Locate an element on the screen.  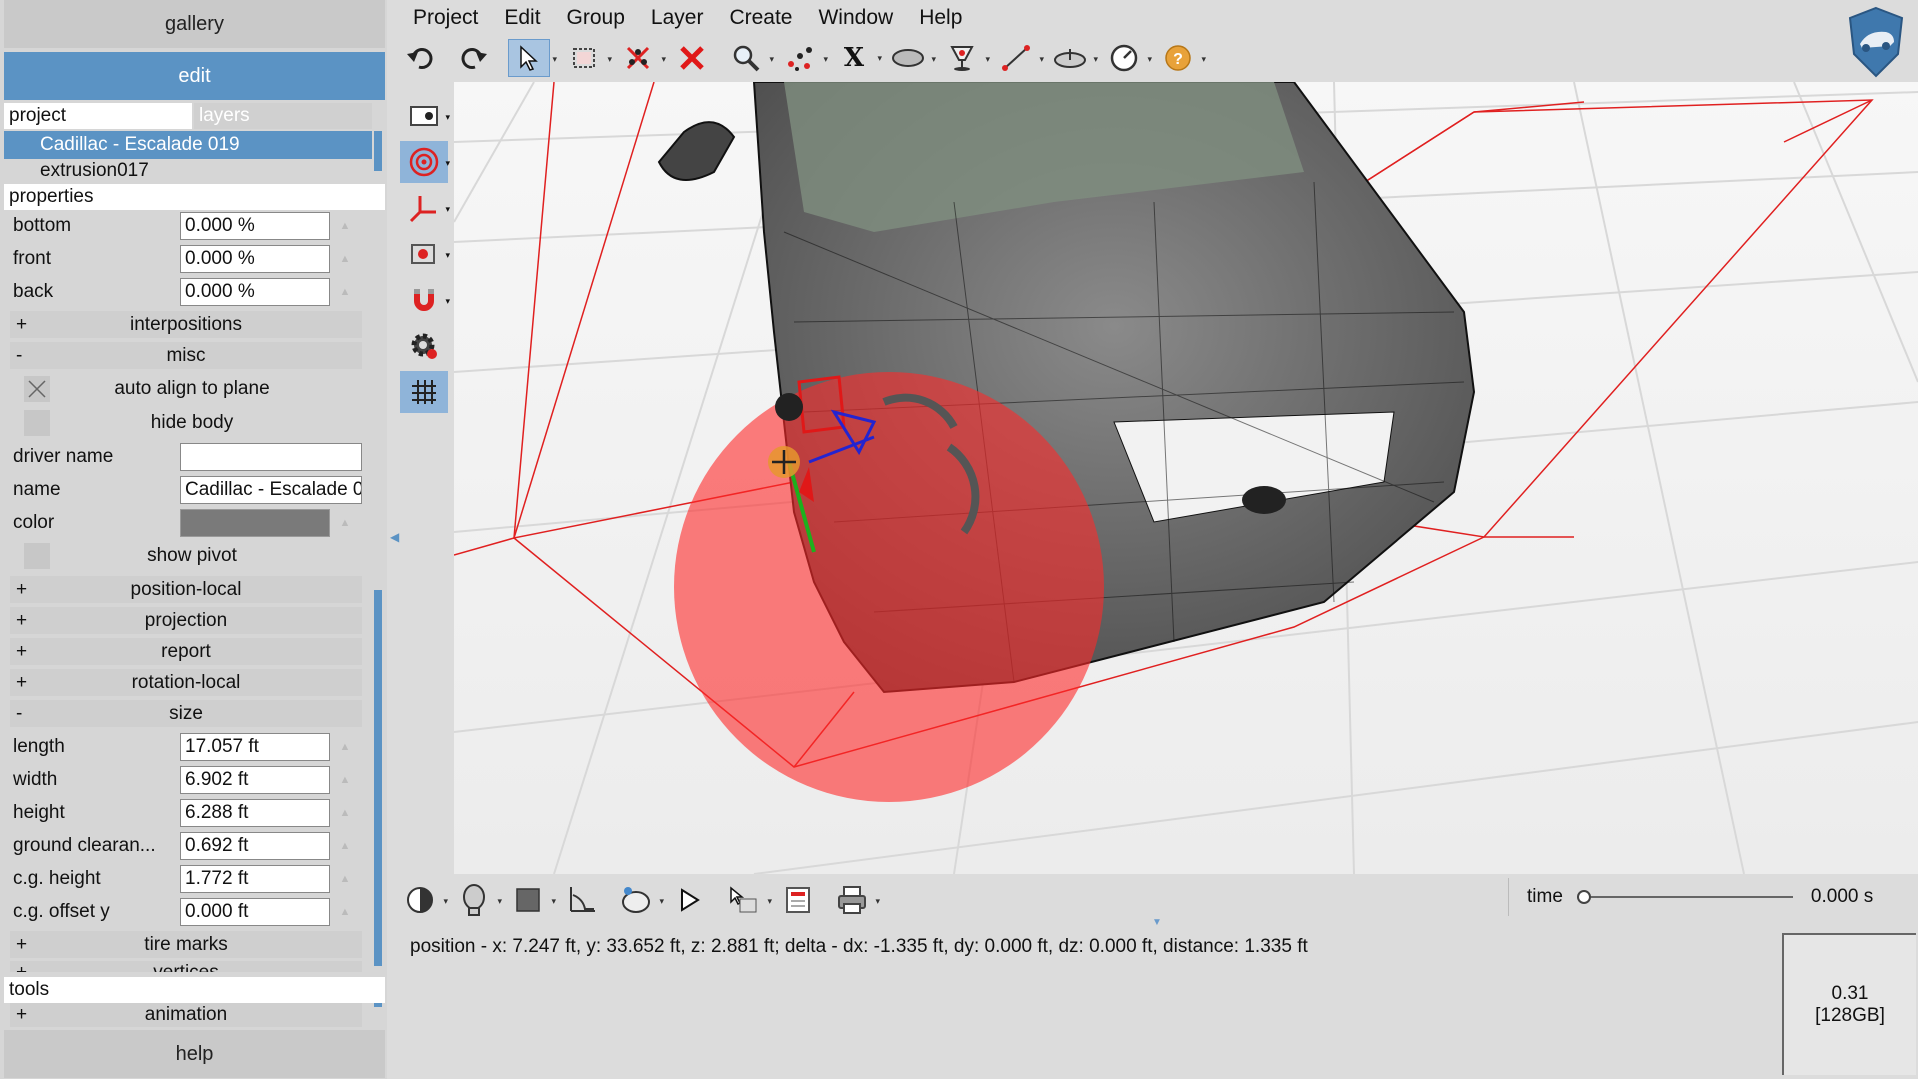
menu-window: Window is located at coordinates (855, 18).